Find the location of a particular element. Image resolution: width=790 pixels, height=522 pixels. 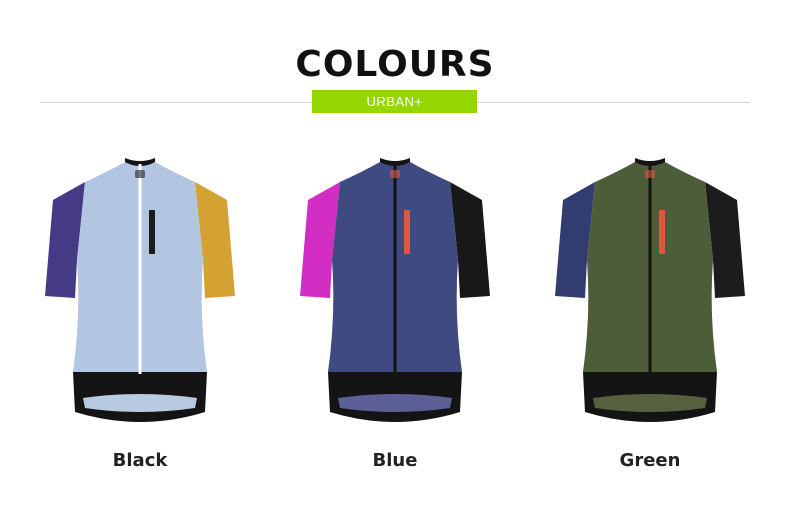

collection-badge: URBAN+ is located at coordinates (394, 101).